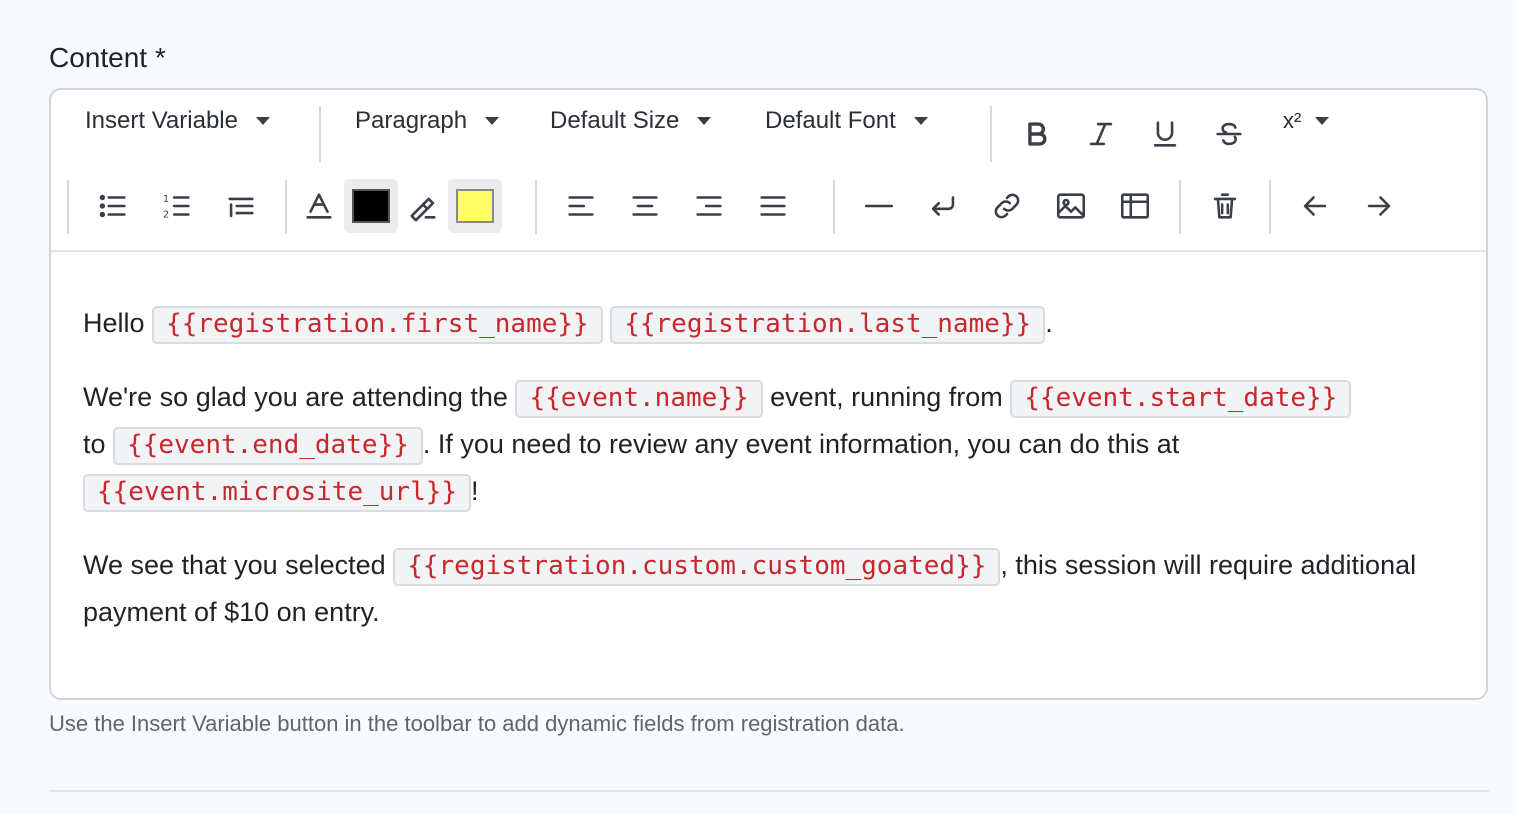  I want to click on trash-icon, so click(1225, 206).